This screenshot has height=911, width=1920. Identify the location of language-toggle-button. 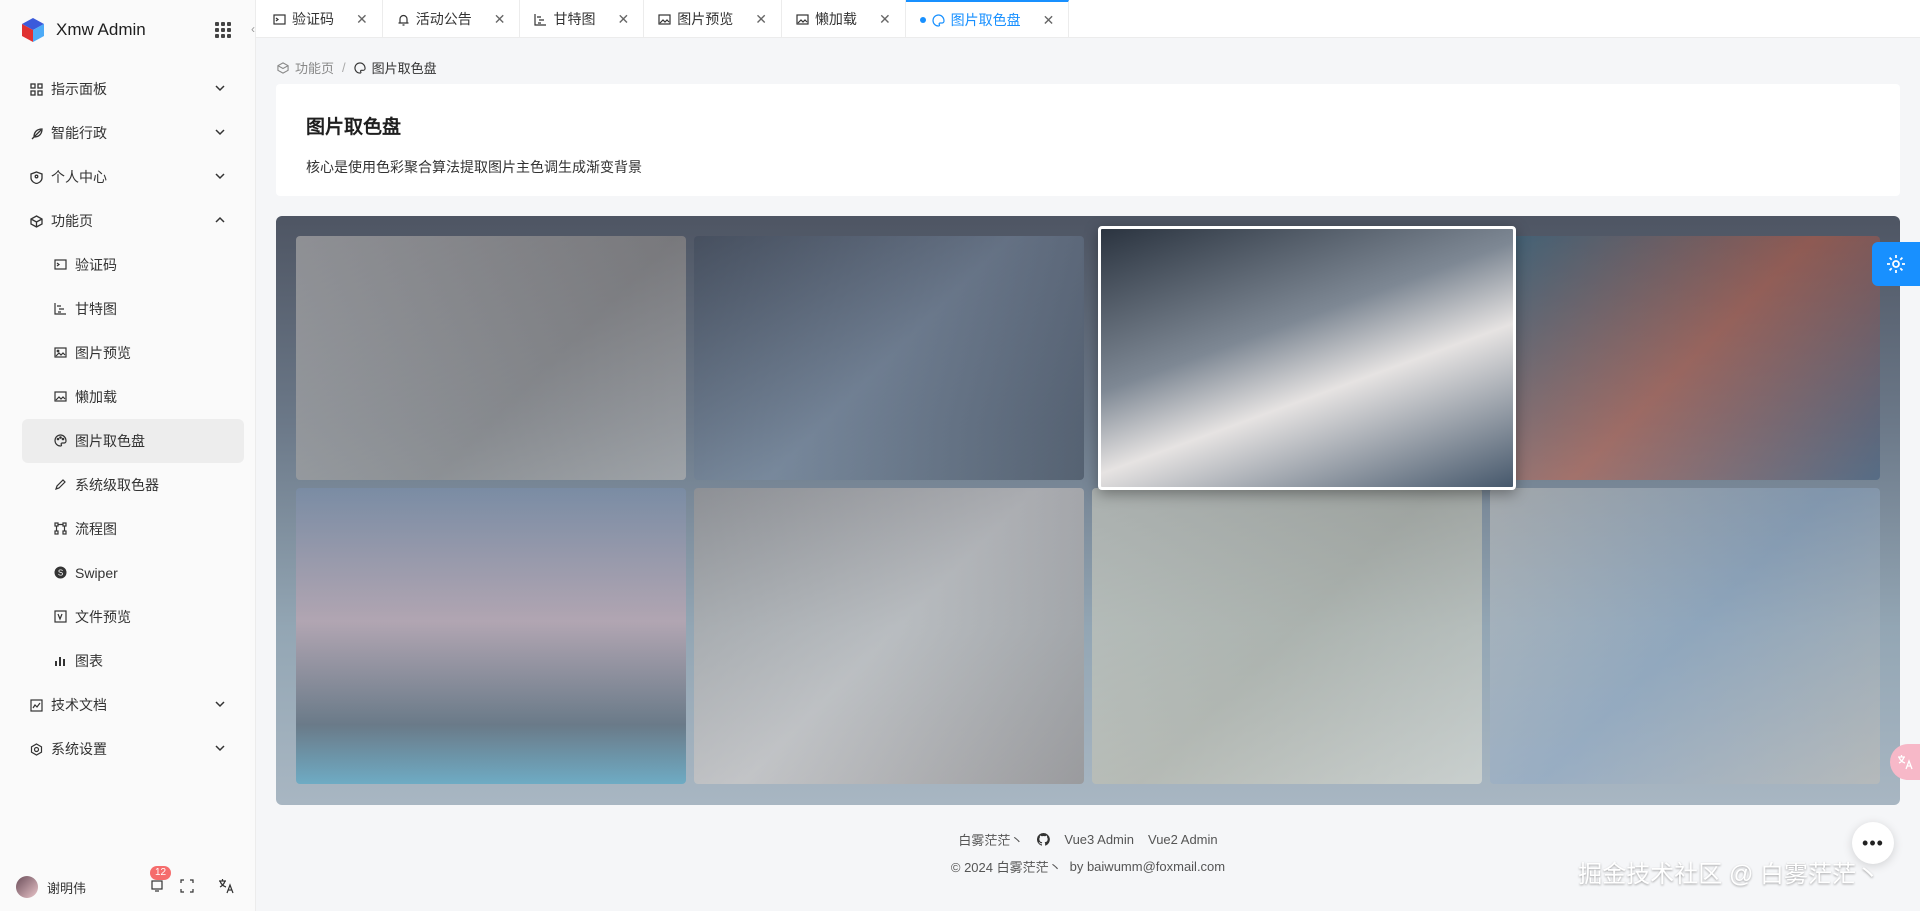
(1905, 762).